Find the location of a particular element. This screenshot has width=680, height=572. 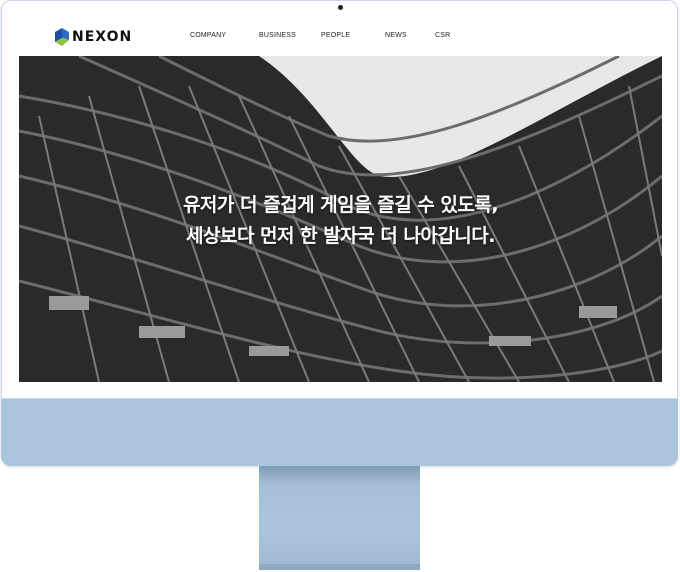

monitor-chin is located at coordinates (339, 432).